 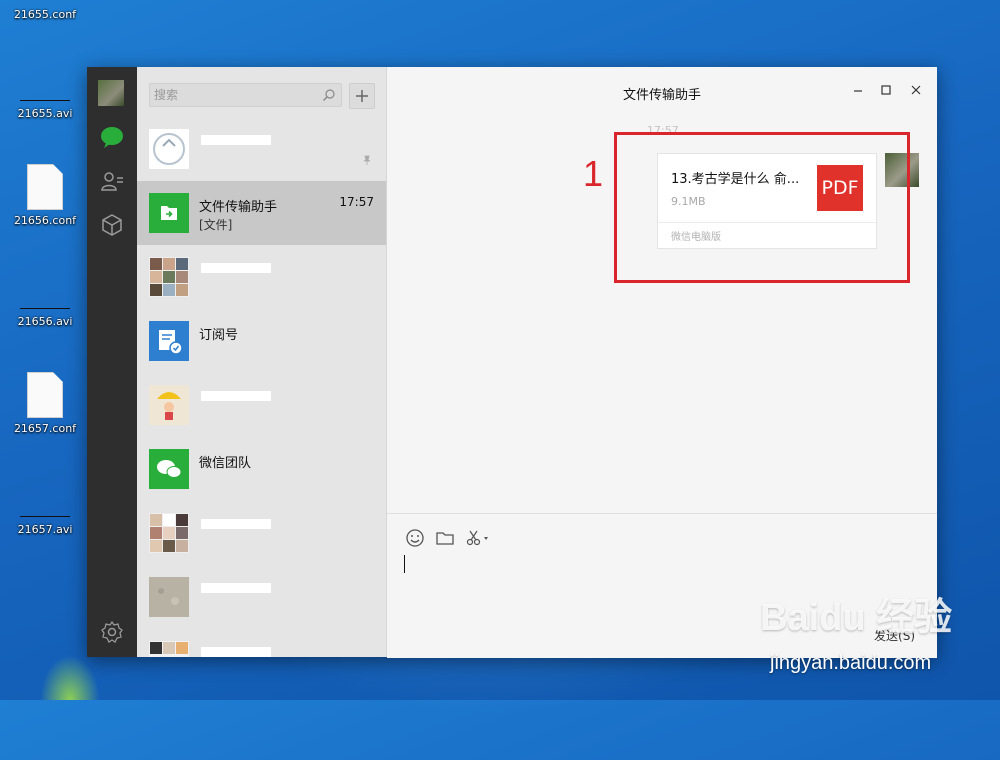 I want to click on add-chat-button, so click(x=362, y=96).